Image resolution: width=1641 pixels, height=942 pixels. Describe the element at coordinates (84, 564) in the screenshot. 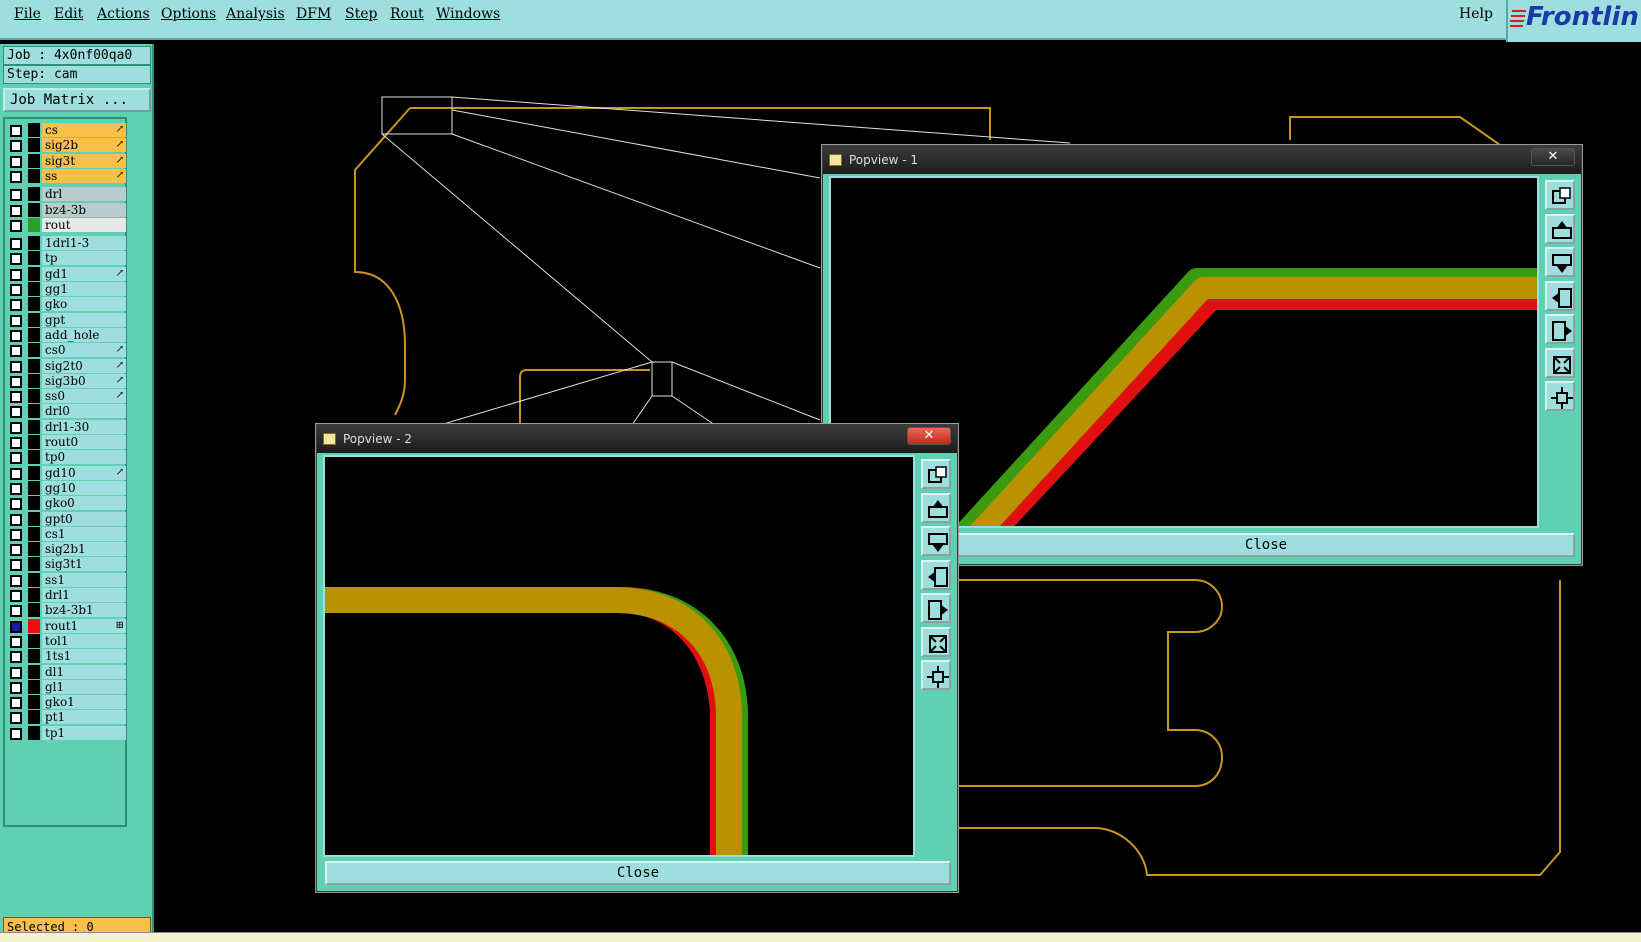

I see `layer-name: sig3t1` at that location.